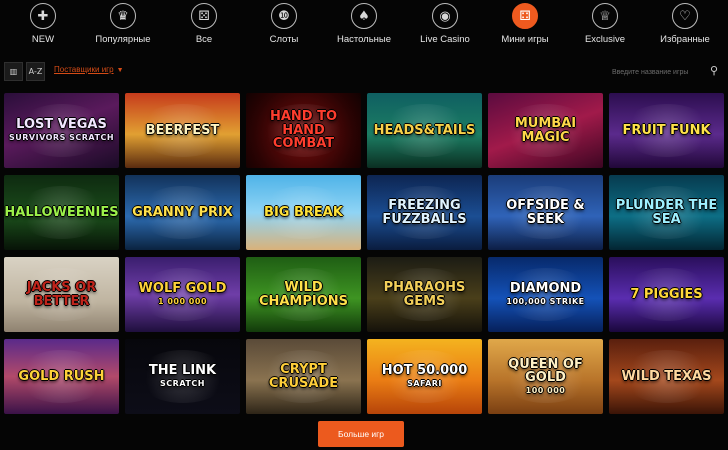 This screenshot has width=728, height=450. I want to click on game-tile: Granny Prix, so click(182, 212).